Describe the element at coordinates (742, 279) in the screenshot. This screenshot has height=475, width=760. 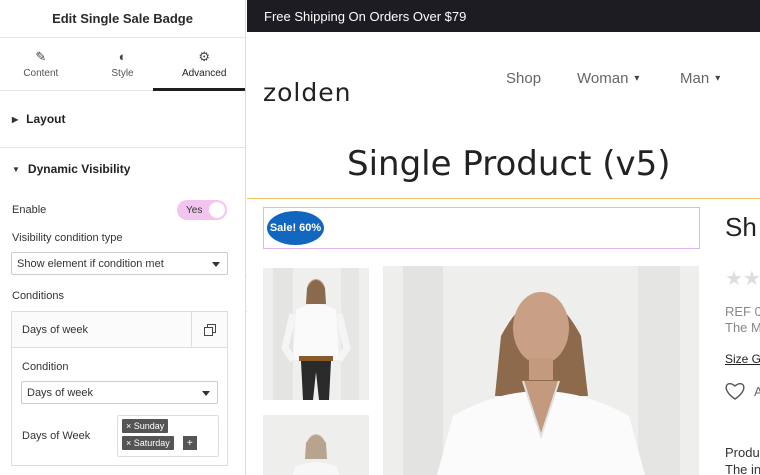
I see `rating-stars: ★★` at that location.